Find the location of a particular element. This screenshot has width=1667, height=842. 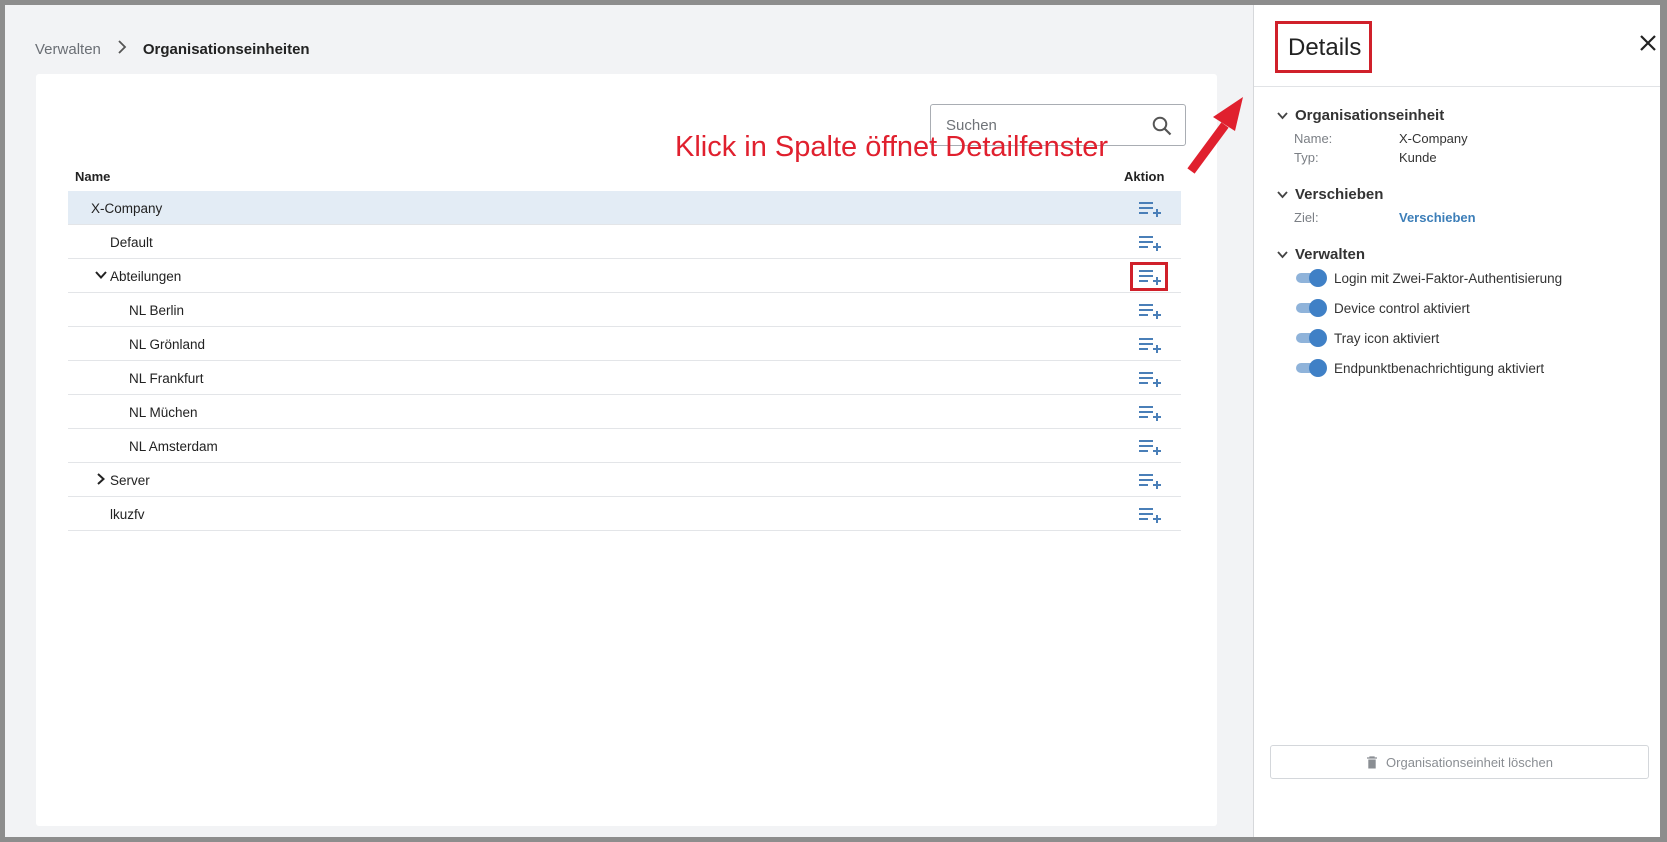

close-icon is located at coordinates (1648, 43).